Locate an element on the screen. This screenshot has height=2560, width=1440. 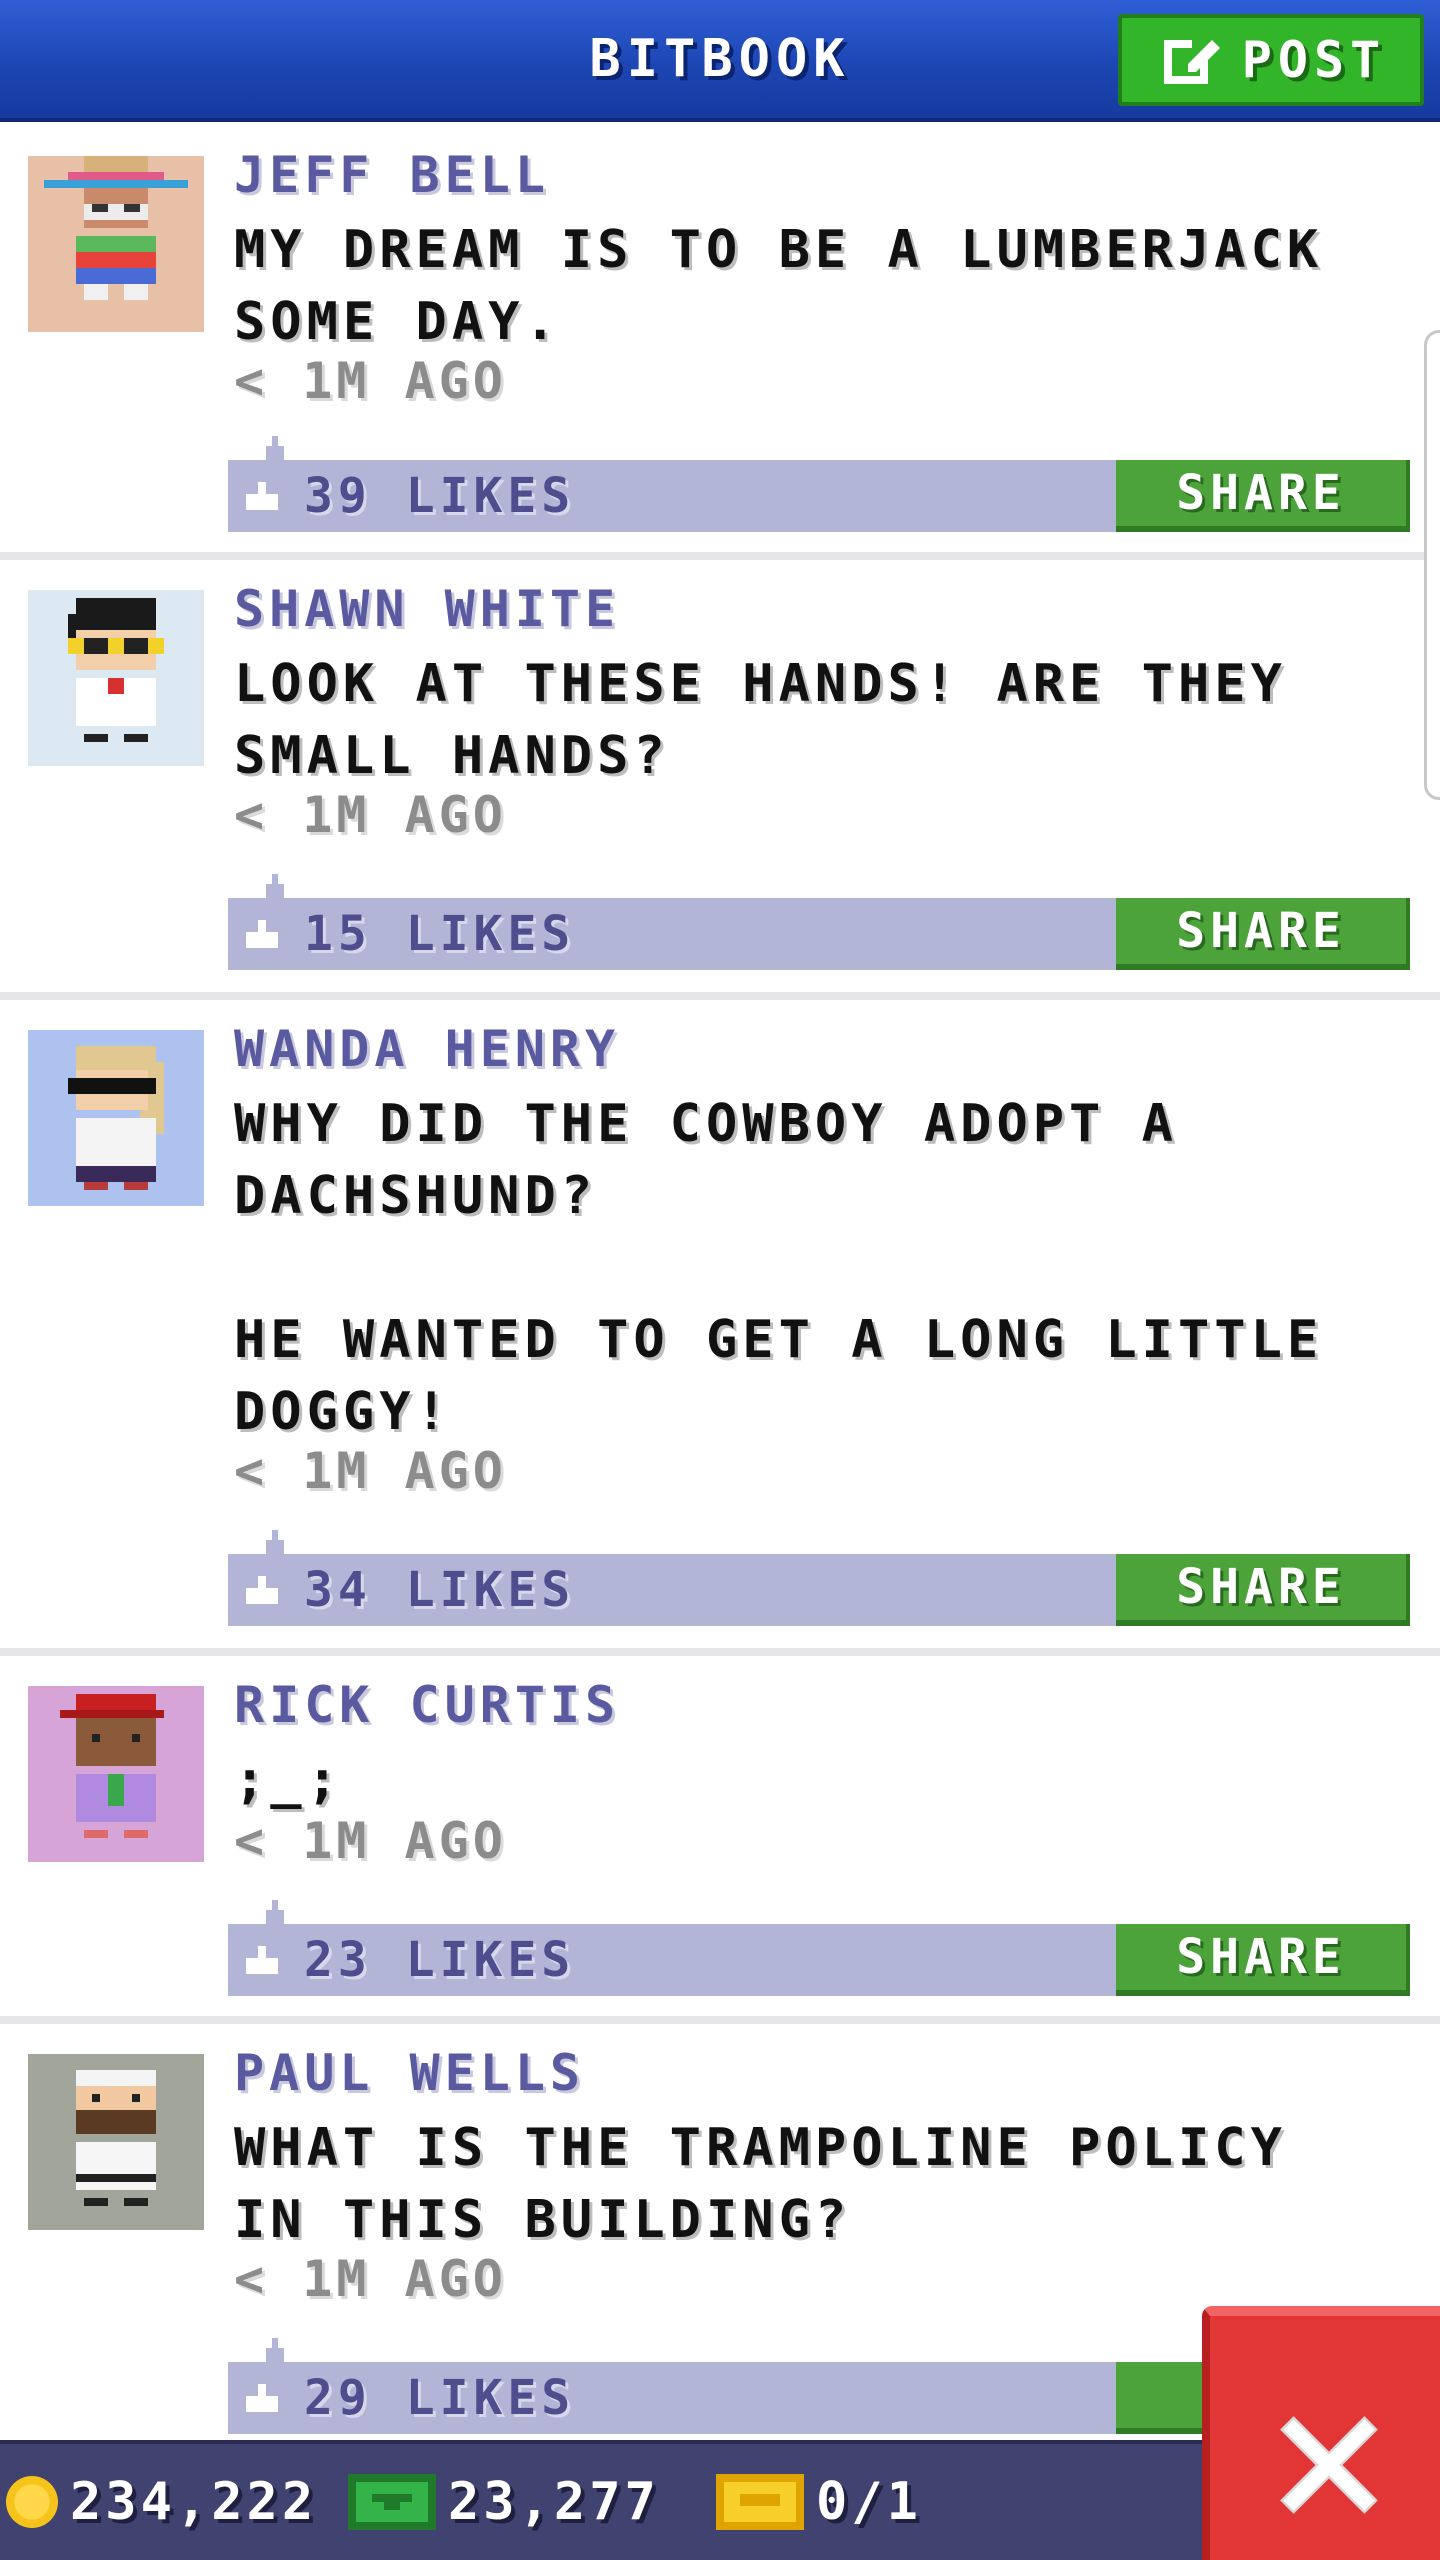
post-author: RICK CURTIS is located at coordinates (427, 1705).